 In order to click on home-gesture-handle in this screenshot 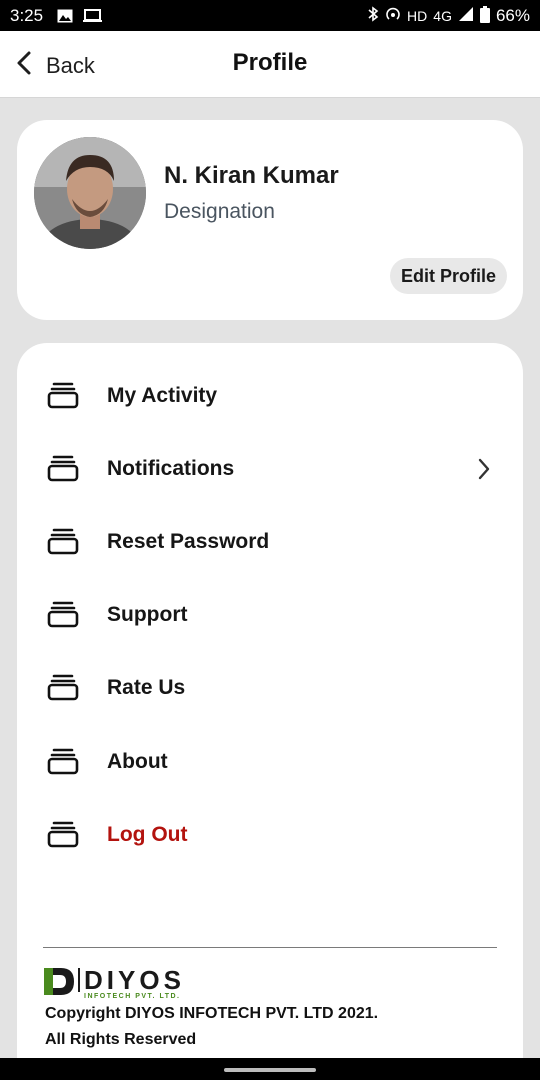, I will do `click(270, 1070)`.